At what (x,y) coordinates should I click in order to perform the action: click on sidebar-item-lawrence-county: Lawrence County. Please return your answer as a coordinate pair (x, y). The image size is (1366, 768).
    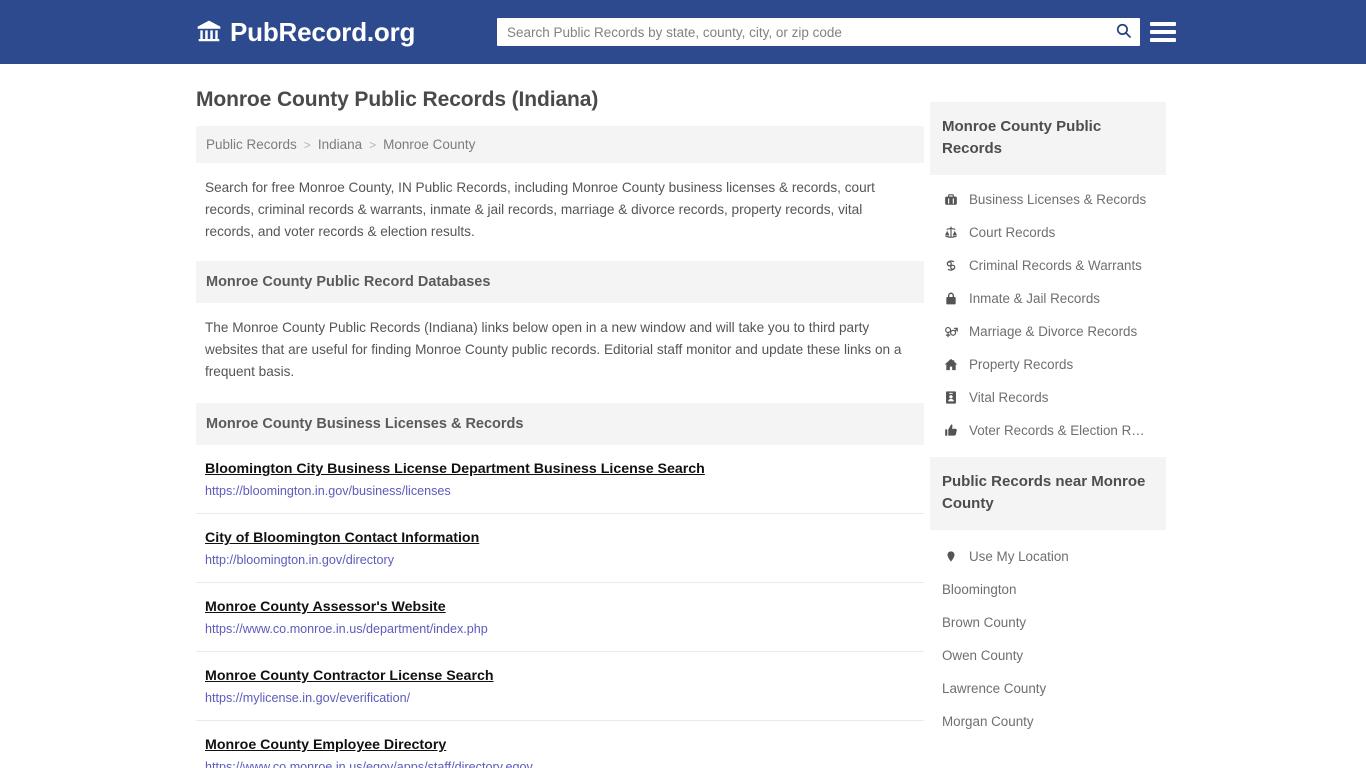
    Looking at the image, I should click on (1048, 688).